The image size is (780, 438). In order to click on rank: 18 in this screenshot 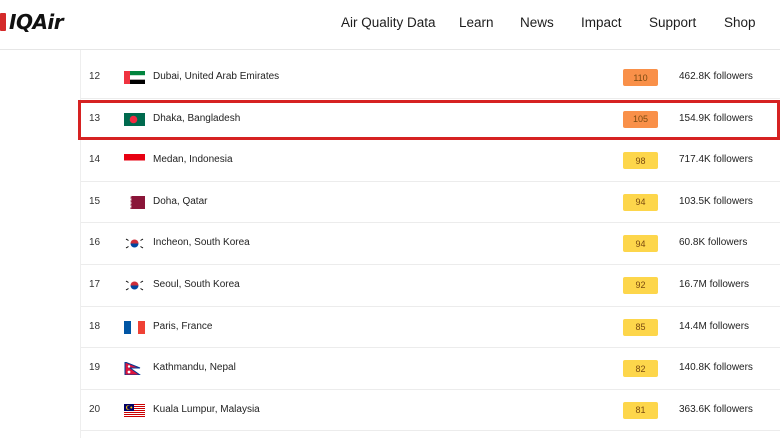, I will do `click(95, 326)`.